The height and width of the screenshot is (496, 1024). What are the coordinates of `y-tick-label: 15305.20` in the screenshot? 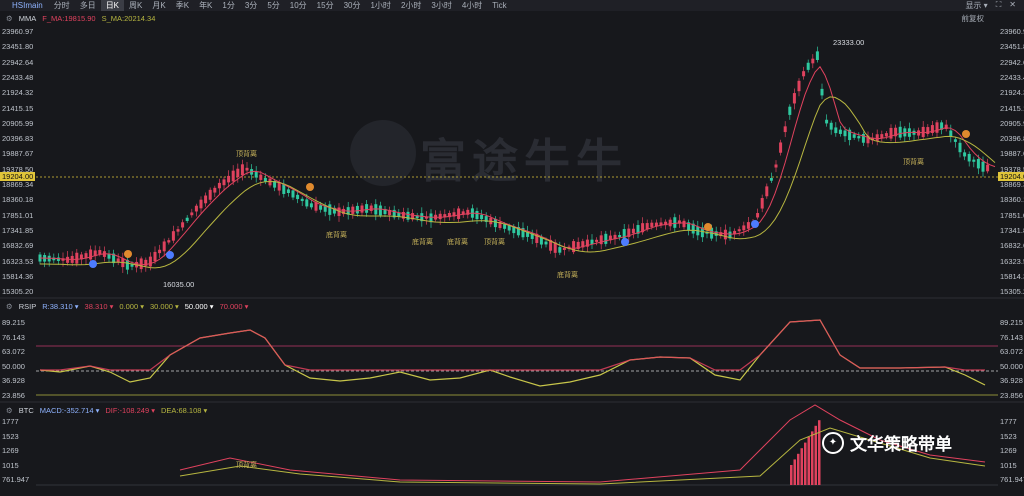 It's located at (1012, 292).